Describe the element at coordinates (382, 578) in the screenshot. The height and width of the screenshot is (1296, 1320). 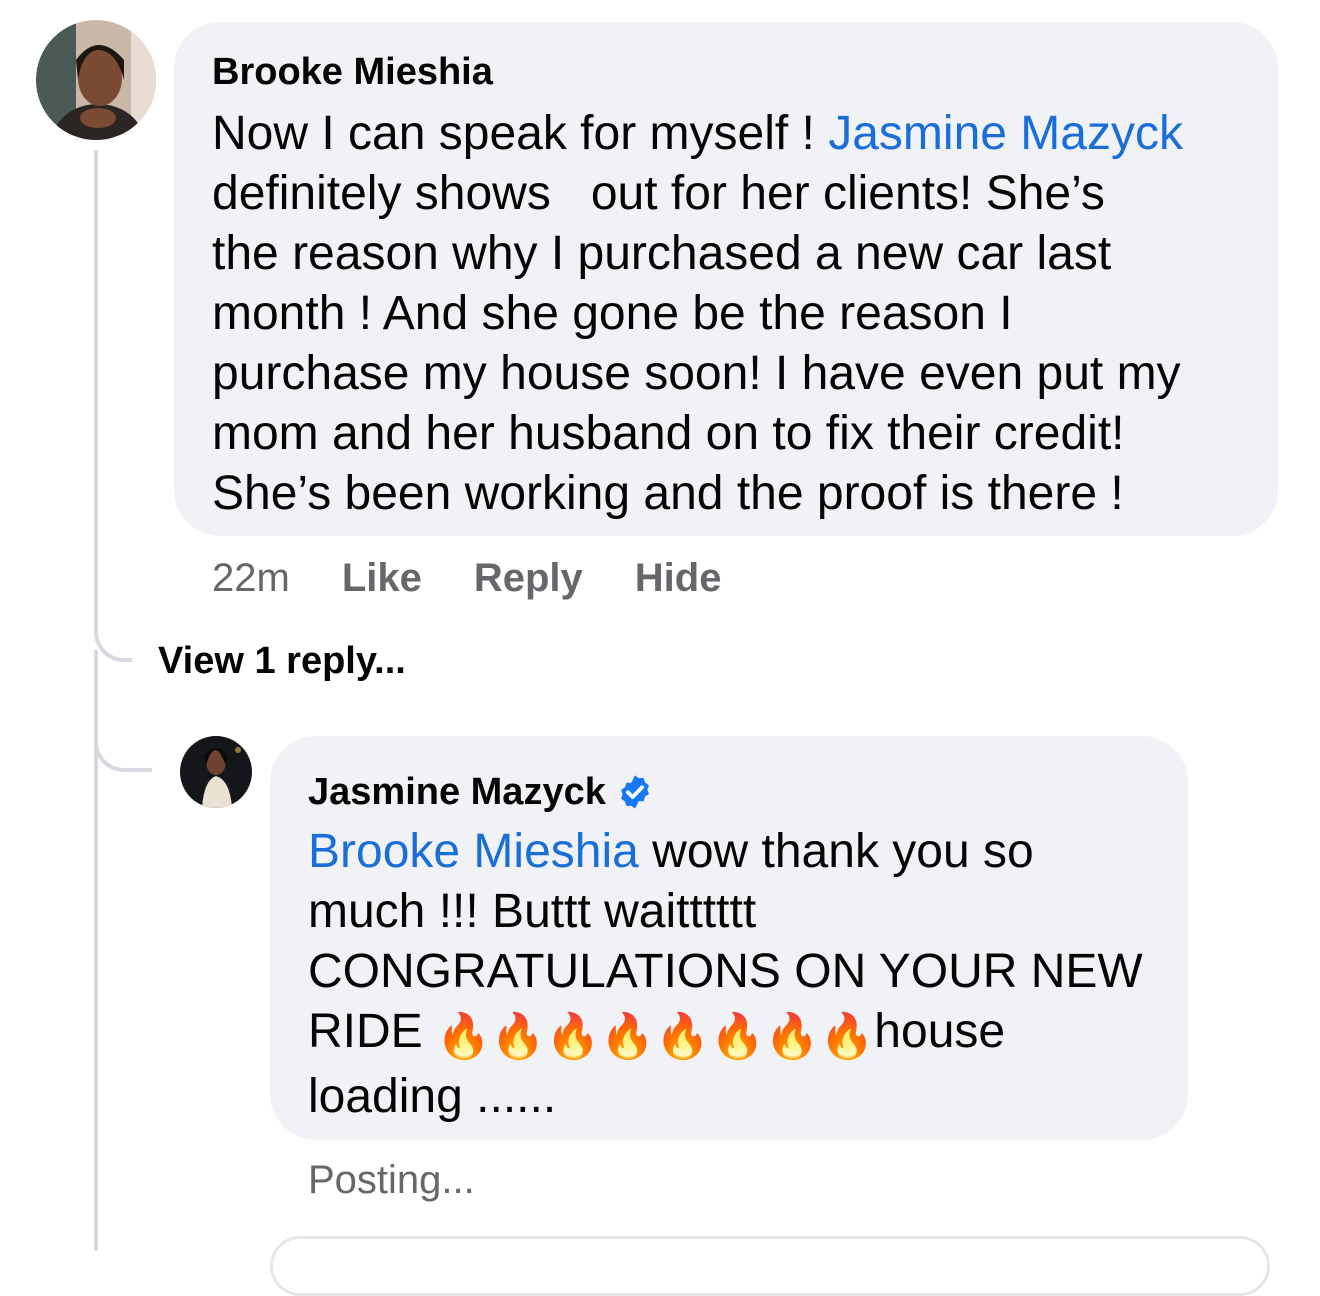
I see `like-button: Like` at that location.